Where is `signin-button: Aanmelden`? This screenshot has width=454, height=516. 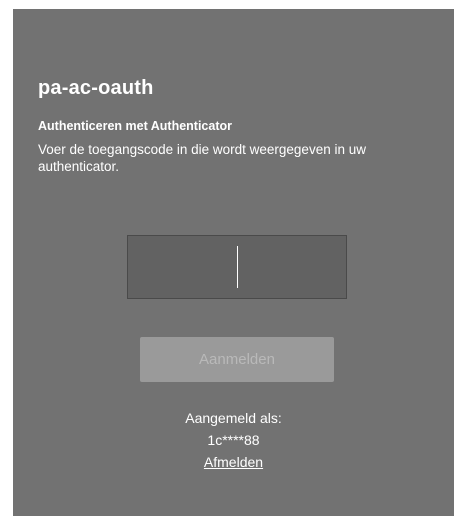
signin-button: Aanmelden is located at coordinates (237, 359).